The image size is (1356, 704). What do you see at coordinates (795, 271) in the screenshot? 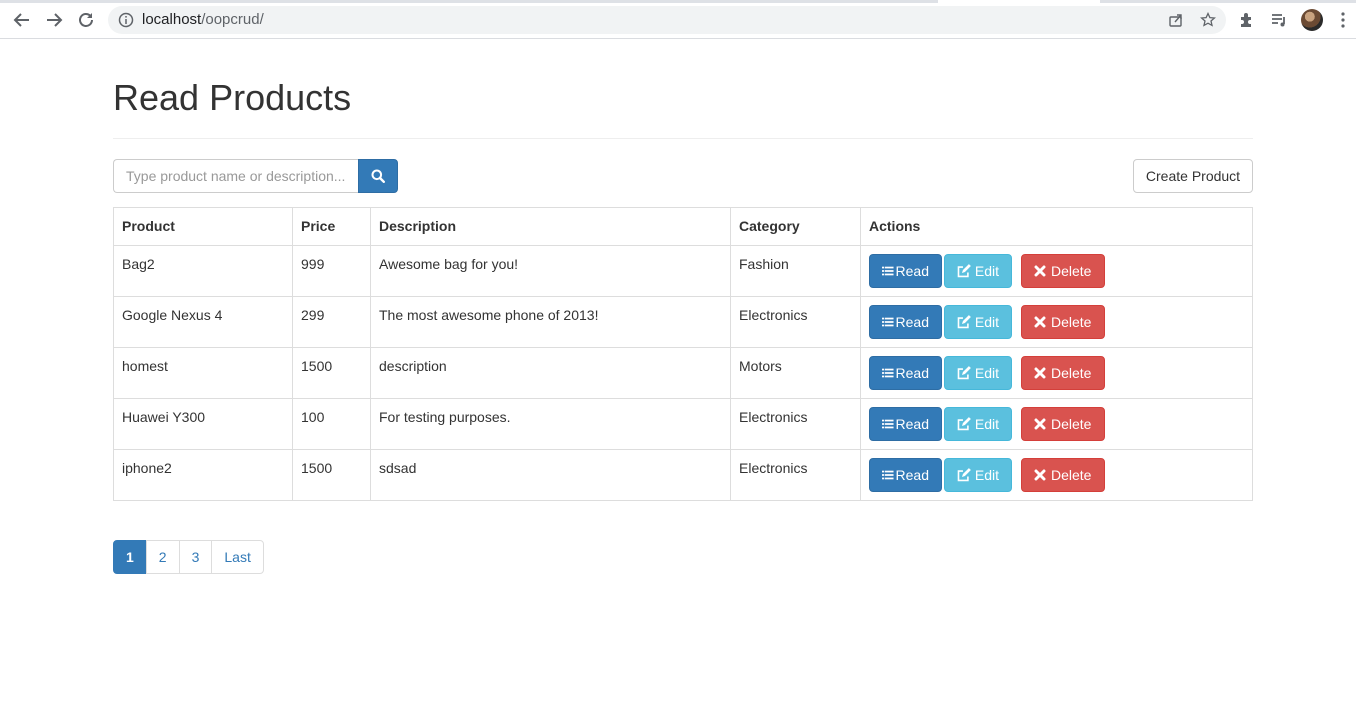
I see `cell-category: Fashion` at bounding box center [795, 271].